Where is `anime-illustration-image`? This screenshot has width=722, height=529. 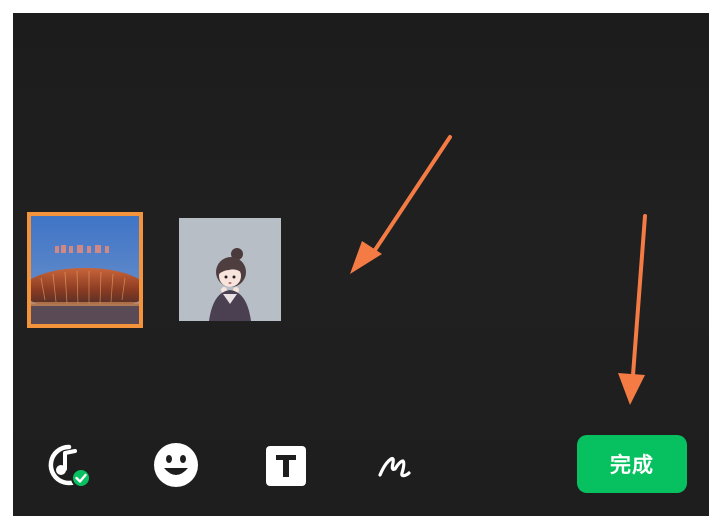 anime-illustration-image is located at coordinates (230, 269).